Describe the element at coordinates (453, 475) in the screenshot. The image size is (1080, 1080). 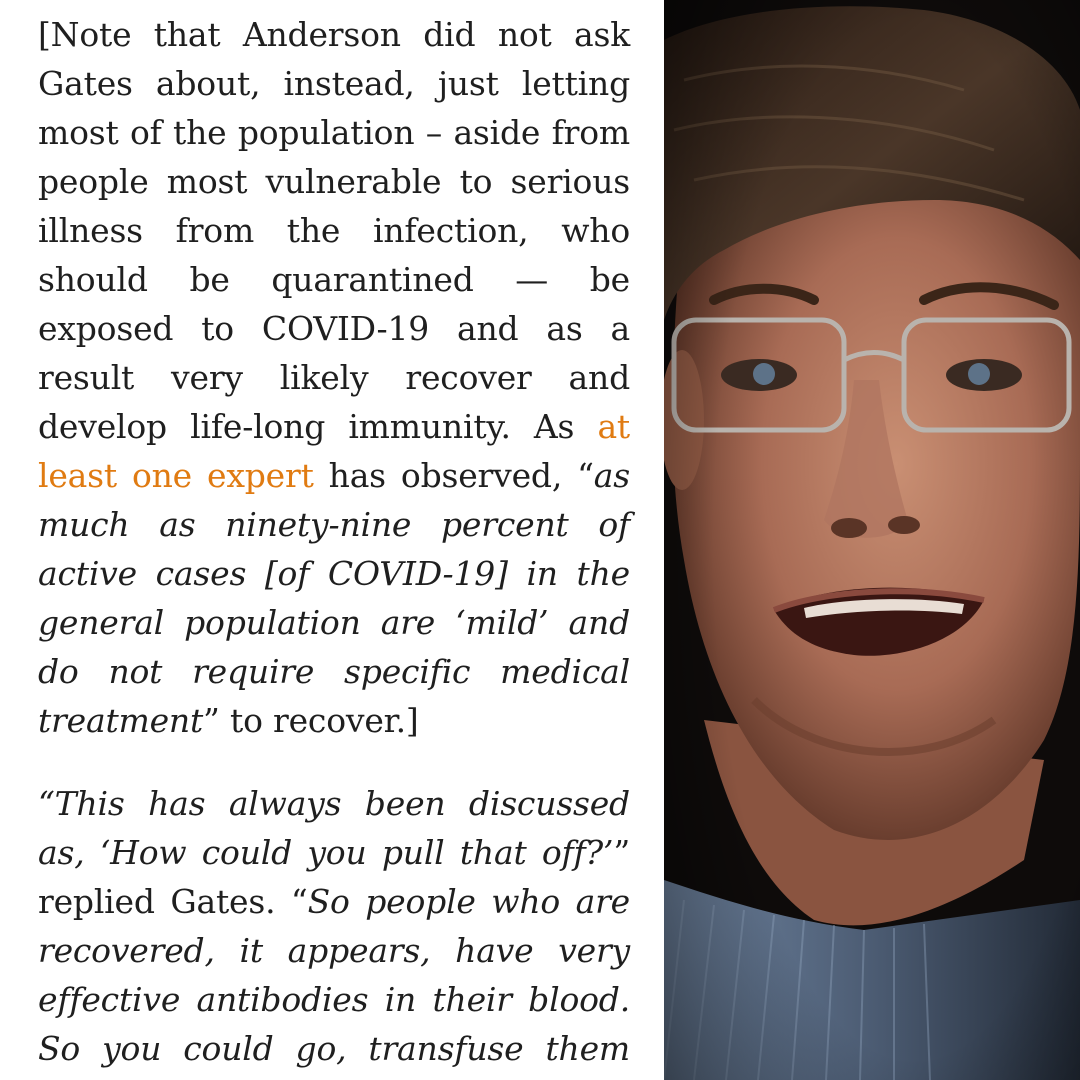
I see `observed-text: has observed, “` at that location.